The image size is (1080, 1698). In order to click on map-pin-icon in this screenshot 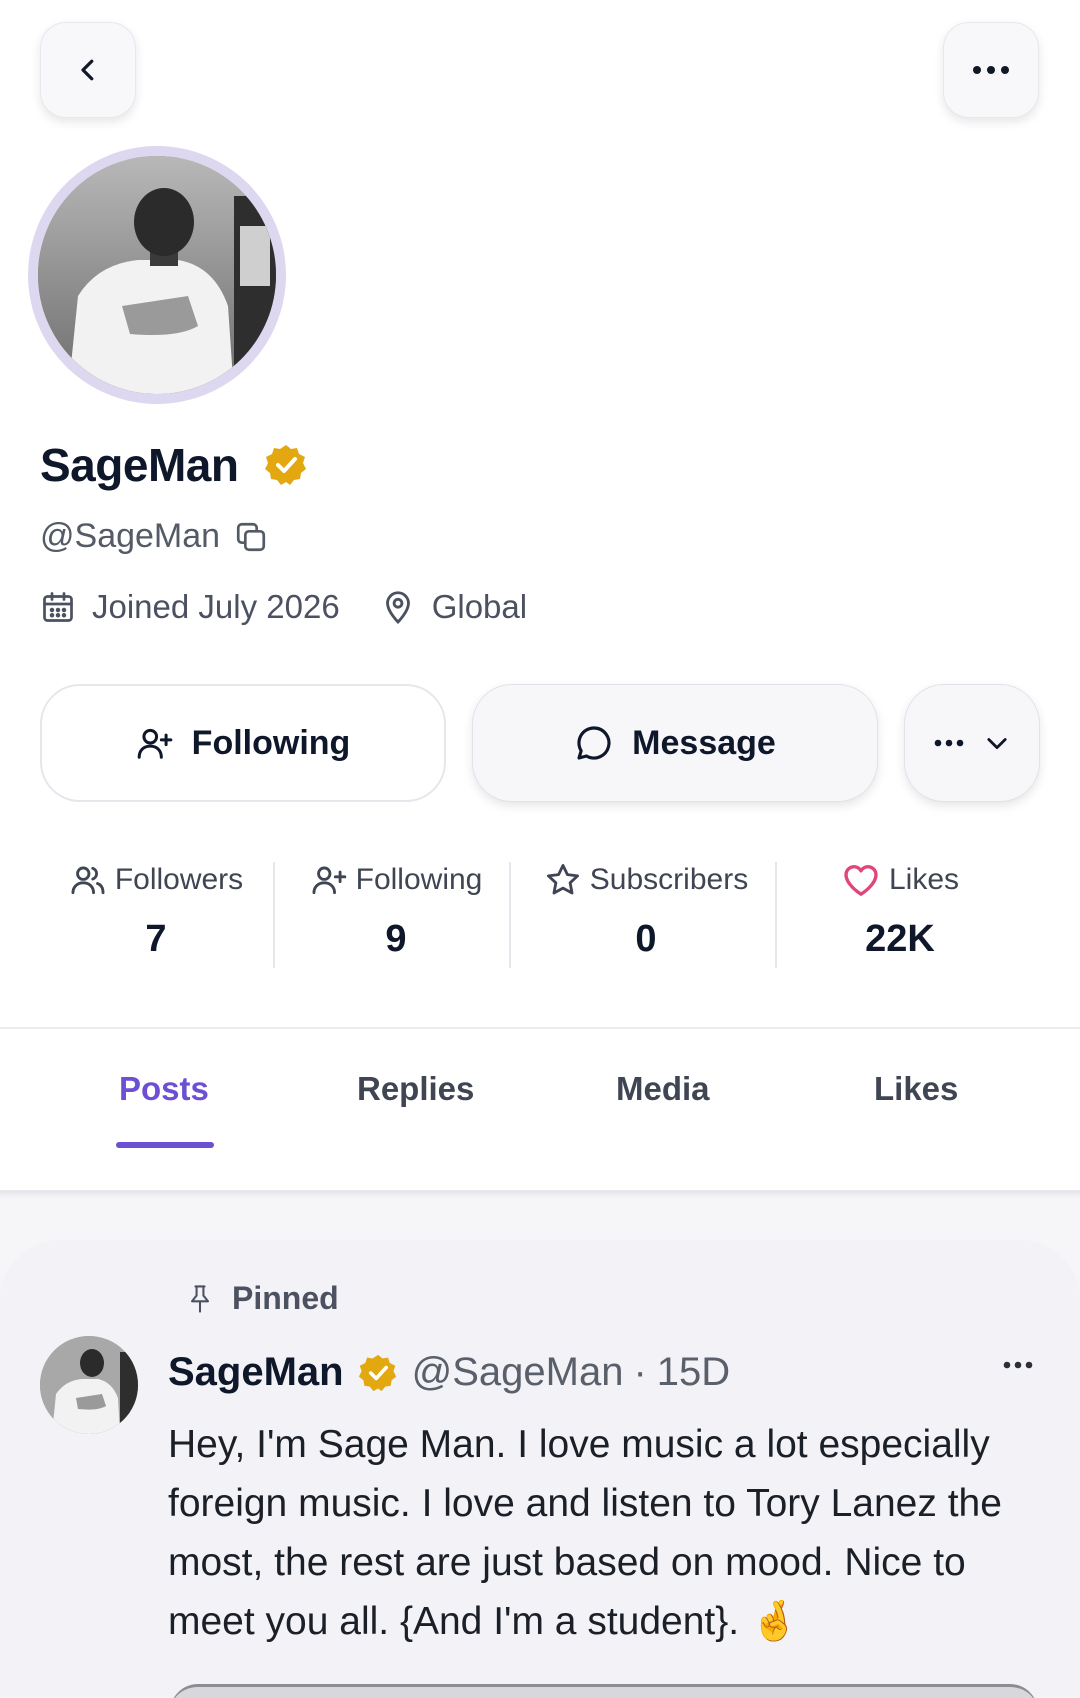, I will do `click(397, 608)`.